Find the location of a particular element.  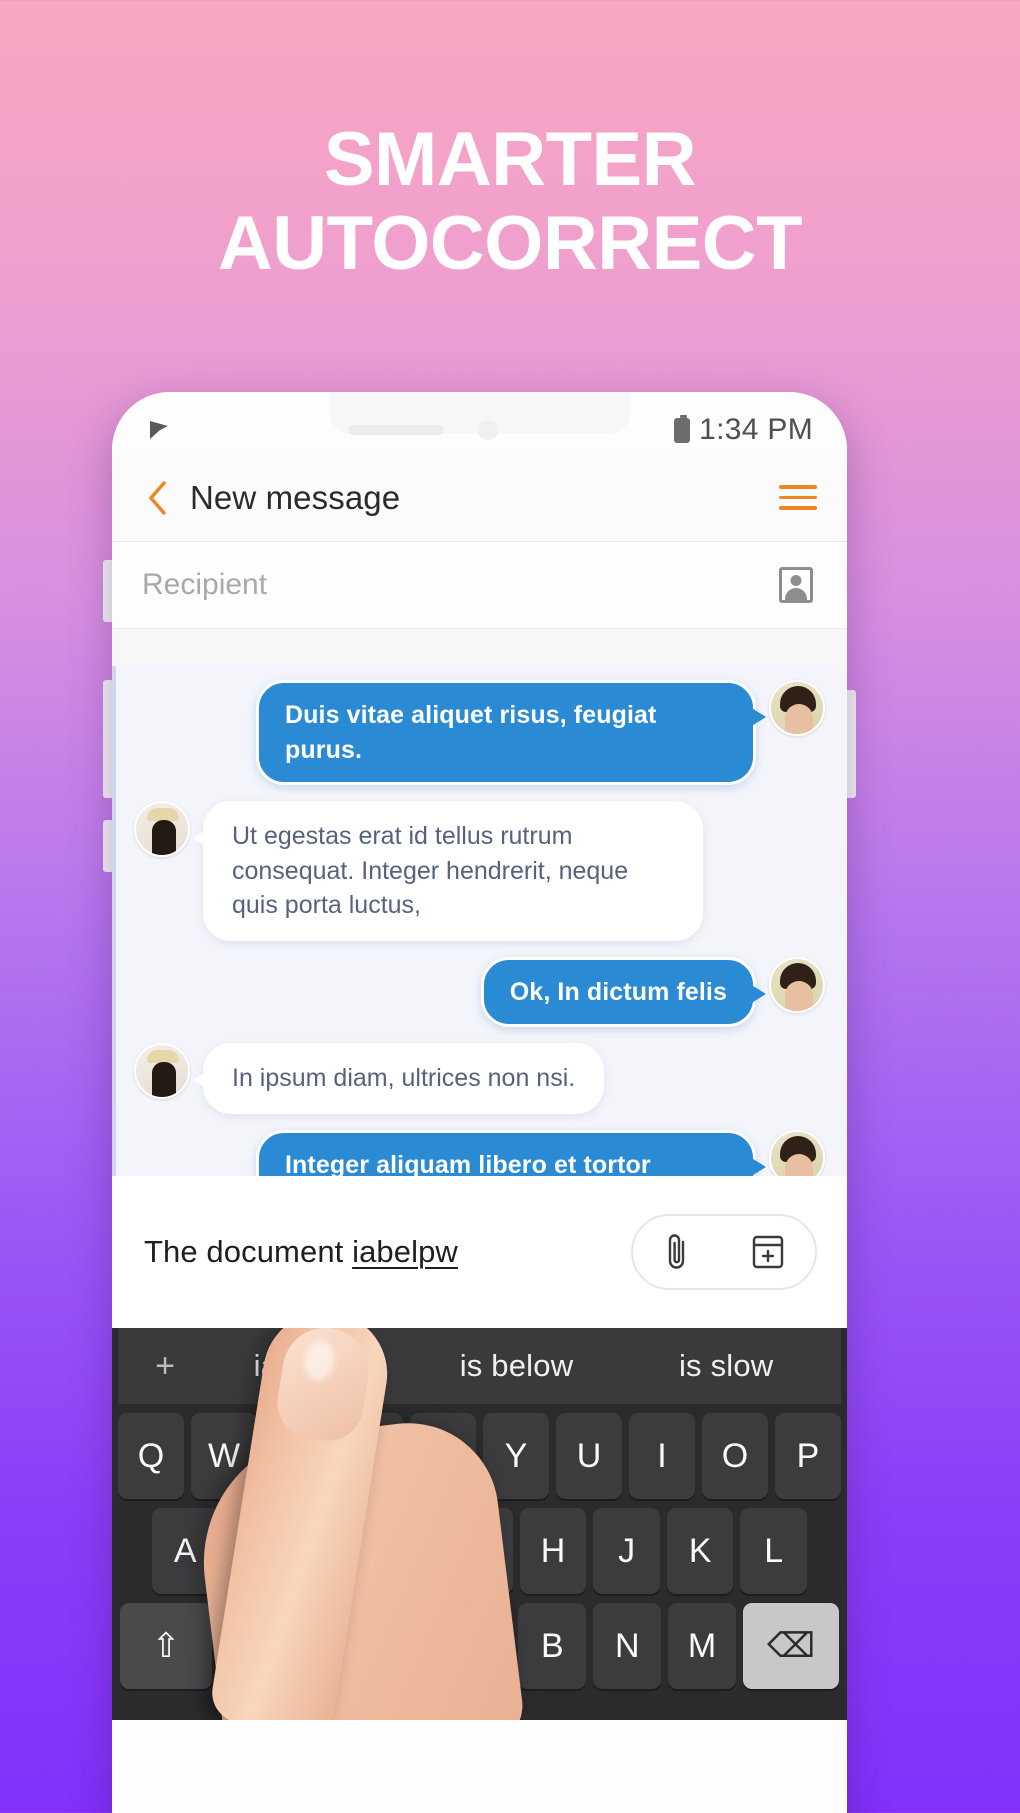

message-row: Integer aliquam libero et tortor auctor, is located at coordinates (479, 1152).